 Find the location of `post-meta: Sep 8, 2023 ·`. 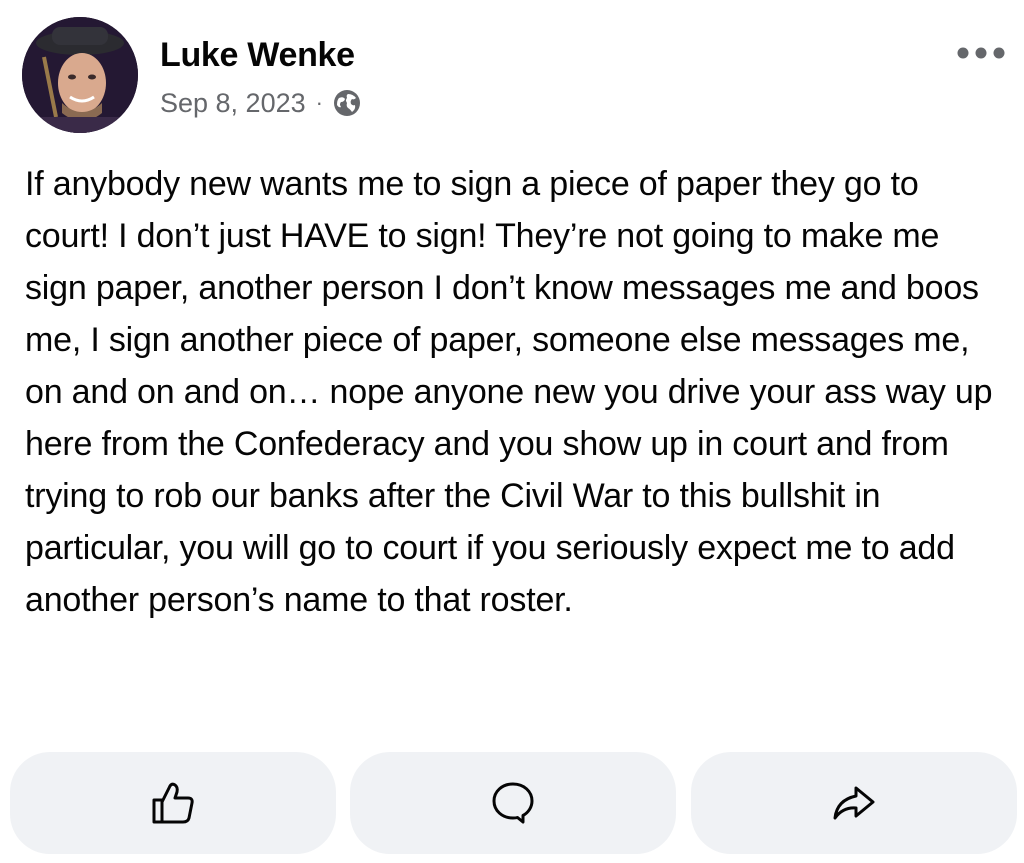

post-meta: Sep 8, 2023 · is located at coordinates (260, 103).